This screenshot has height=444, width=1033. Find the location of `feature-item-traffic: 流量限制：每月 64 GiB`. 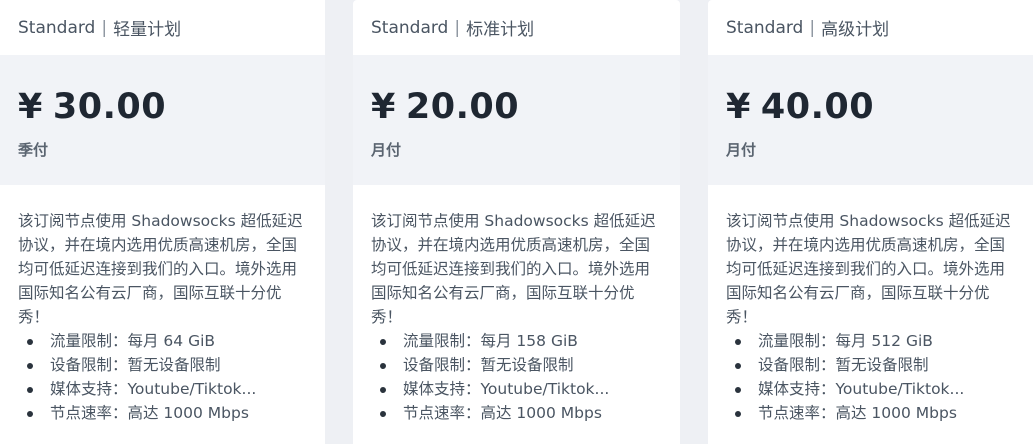

feature-item-traffic: 流量限制：每月 64 GiB is located at coordinates (162, 341).